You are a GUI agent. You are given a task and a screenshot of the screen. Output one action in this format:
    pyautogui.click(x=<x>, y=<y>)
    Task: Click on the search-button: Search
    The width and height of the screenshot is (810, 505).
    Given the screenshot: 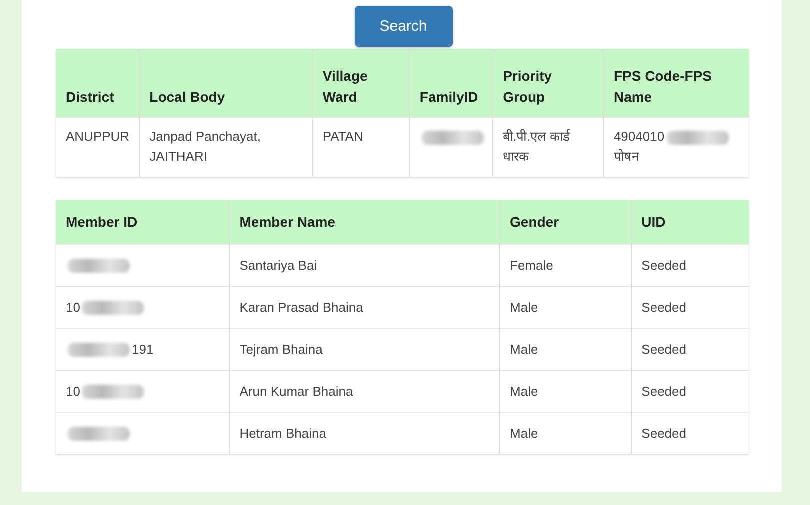 What is the action you would take?
    pyautogui.click(x=403, y=26)
    